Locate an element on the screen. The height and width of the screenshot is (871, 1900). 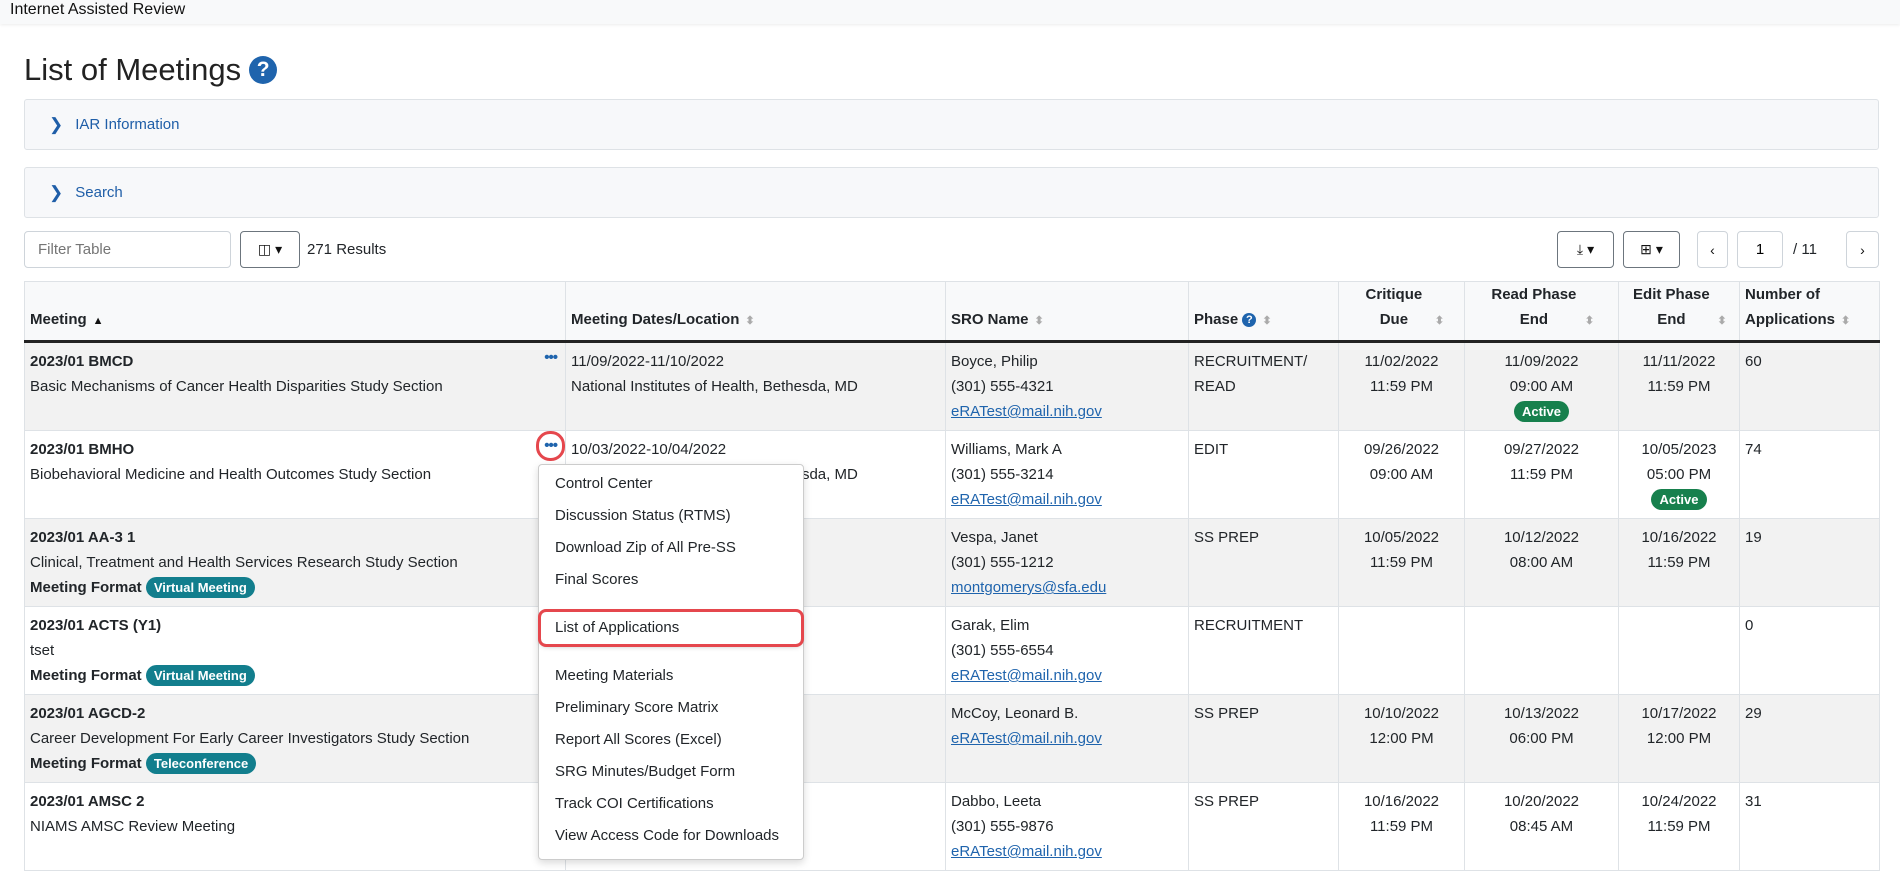
page-title: List of Meetings? is located at coordinates (151, 70).